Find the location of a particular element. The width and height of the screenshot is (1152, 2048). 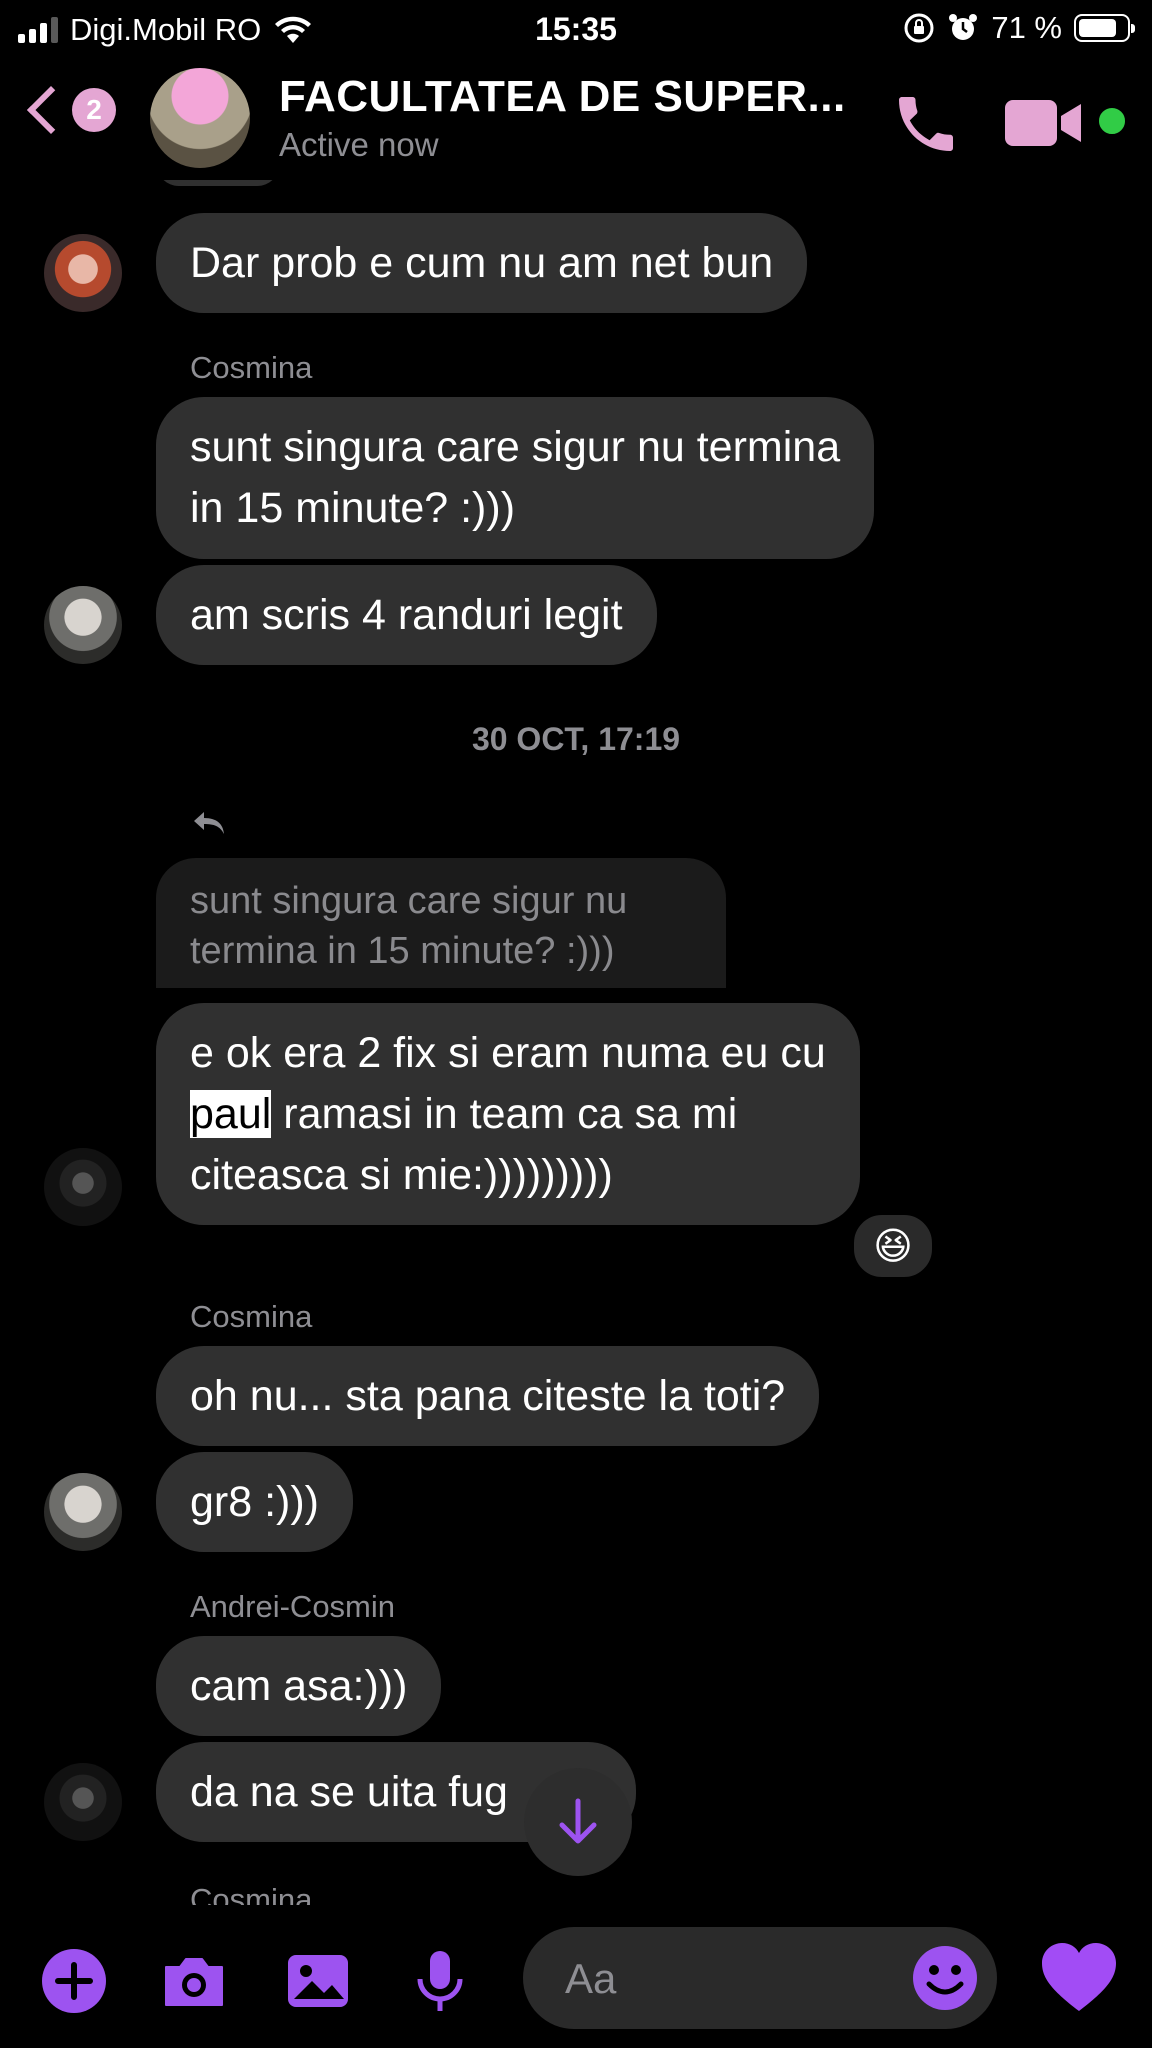

alarm-icon is located at coordinates (963, 27).